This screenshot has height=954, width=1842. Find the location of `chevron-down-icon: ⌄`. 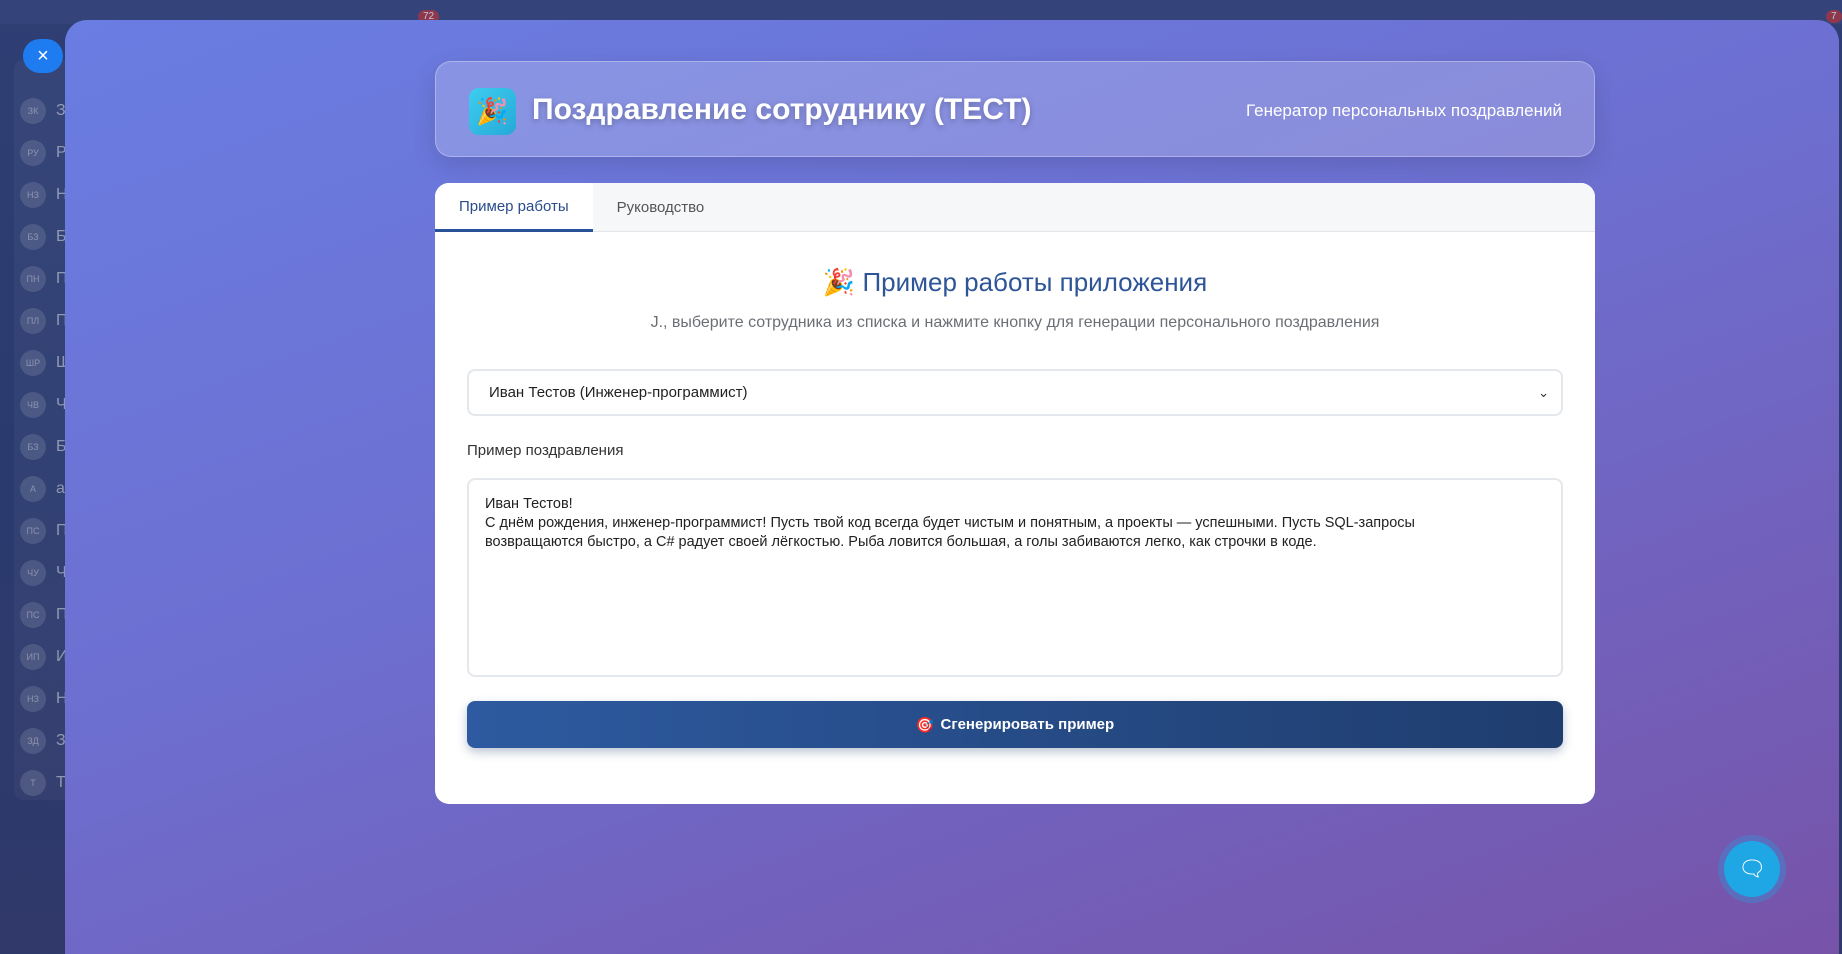

chevron-down-icon: ⌄ is located at coordinates (1543, 392).